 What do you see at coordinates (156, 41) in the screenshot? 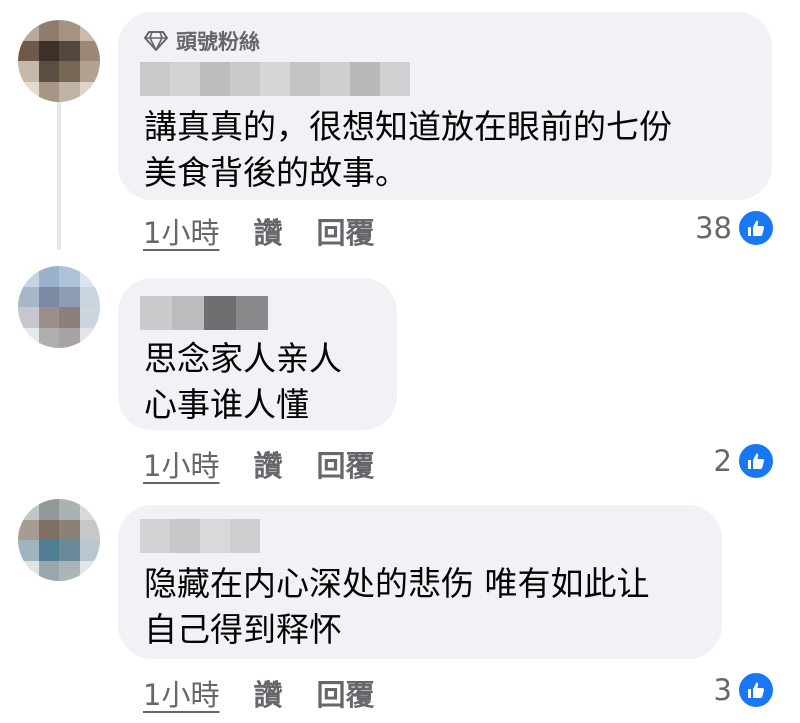
I see `diamond-icon` at bounding box center [156, 41].